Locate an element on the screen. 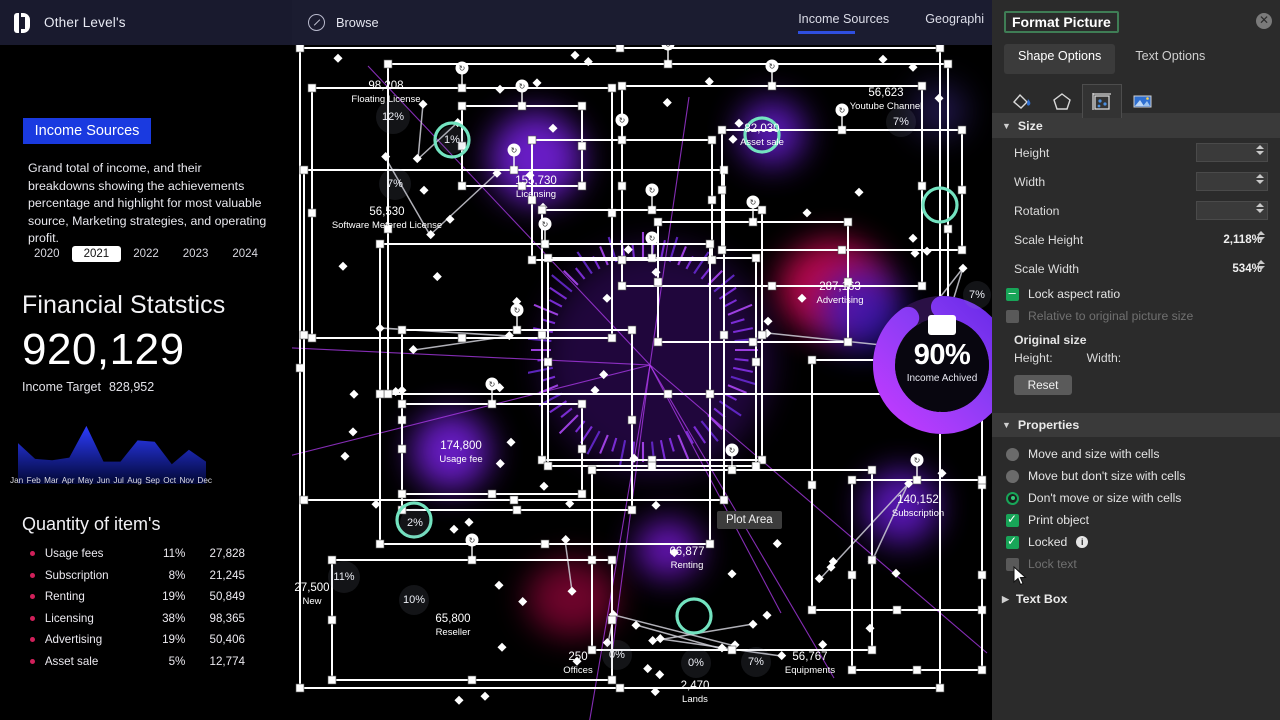 This screenshot has width=1280, height=720. quantity-title: Quantity of item's is located at coordinates (91, 524).